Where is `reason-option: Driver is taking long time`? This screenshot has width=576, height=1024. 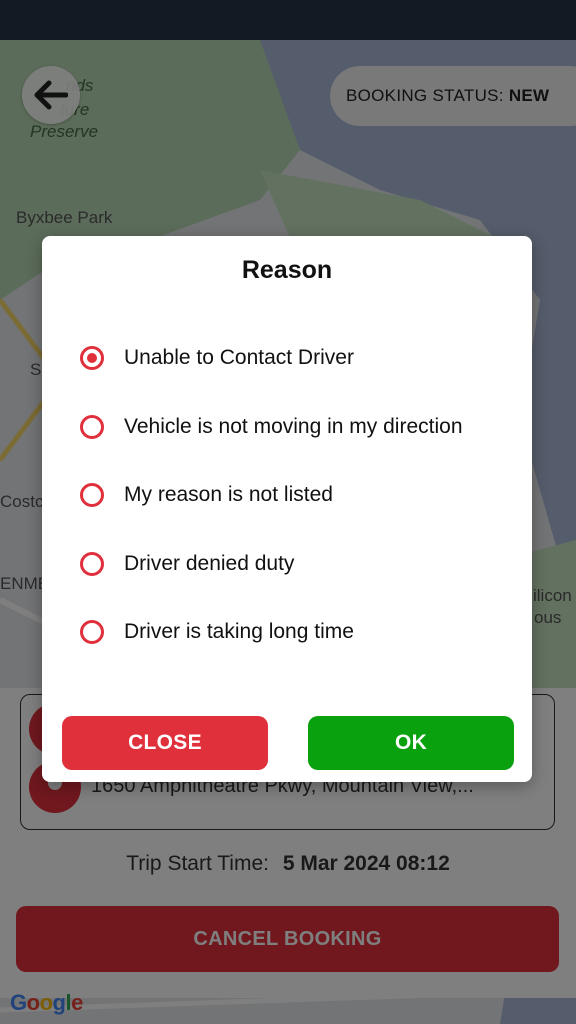
reason-option: Driver is taking long time is located at coordinates (305, 632).